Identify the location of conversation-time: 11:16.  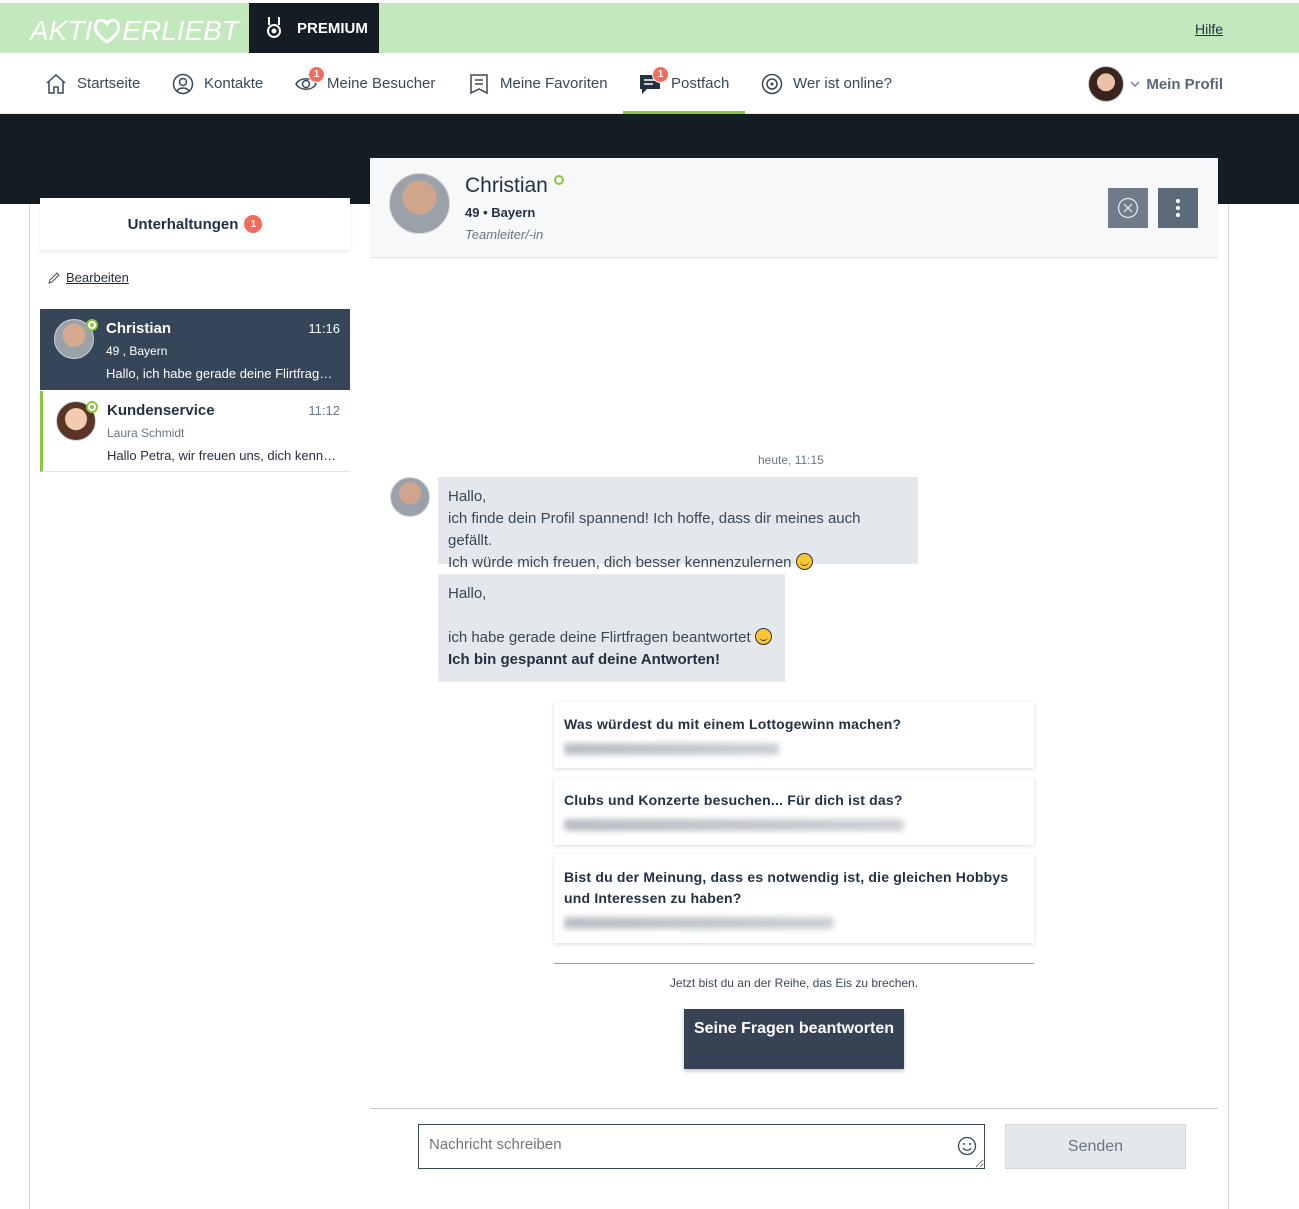
(324, 328).